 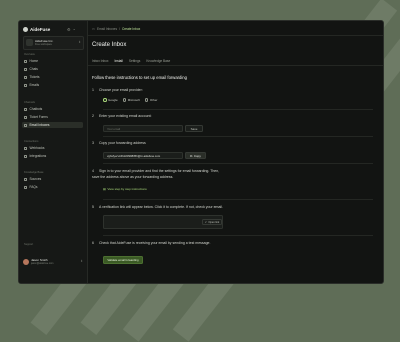 I want to click on sidebar-item-label: Sources, so click(x=35, y=179).